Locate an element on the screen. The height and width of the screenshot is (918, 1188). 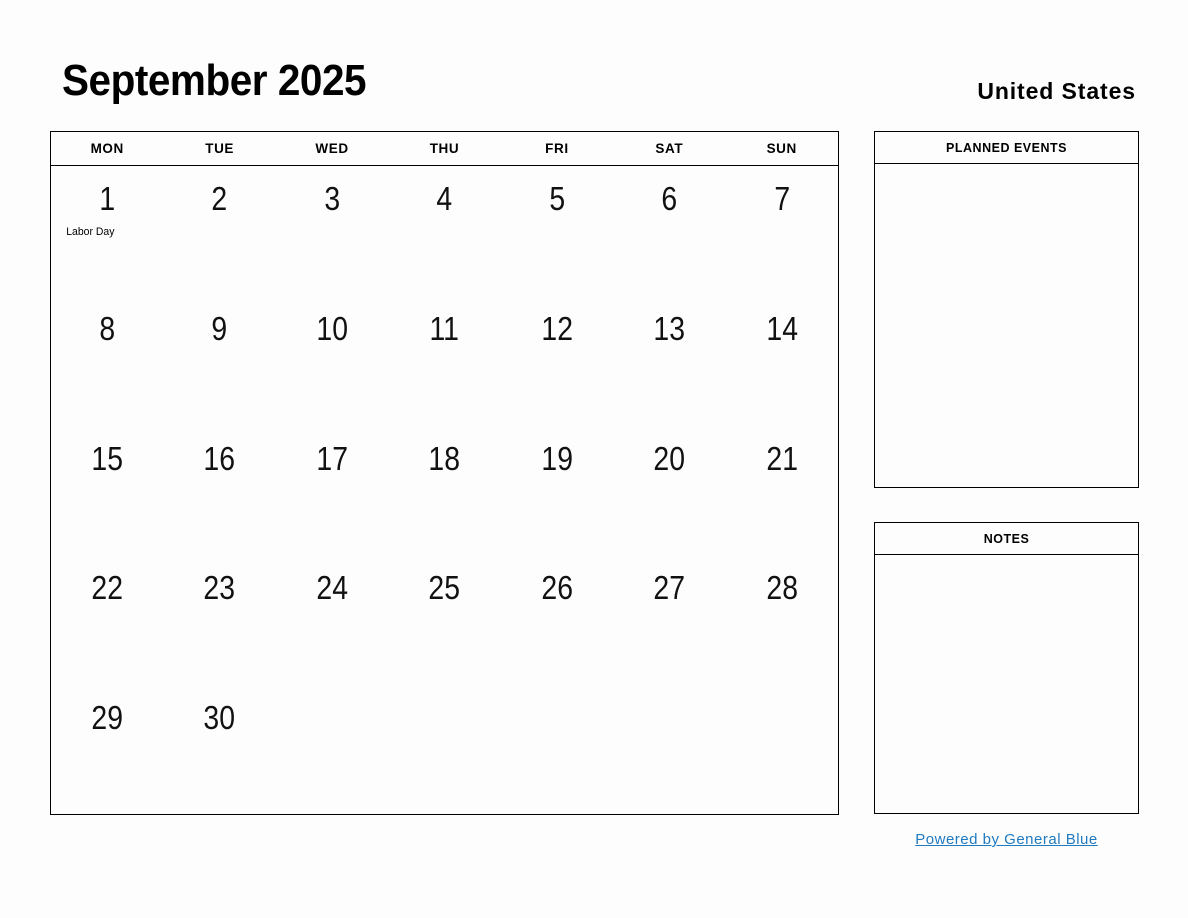
day-cell: 27 is located at coordinates (669, 620).